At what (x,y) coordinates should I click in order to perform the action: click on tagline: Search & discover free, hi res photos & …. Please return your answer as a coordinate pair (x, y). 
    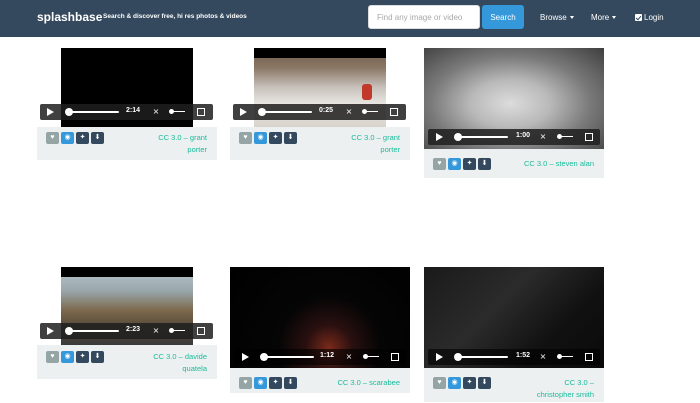
    Looking at the image, I should click on (175, 16).